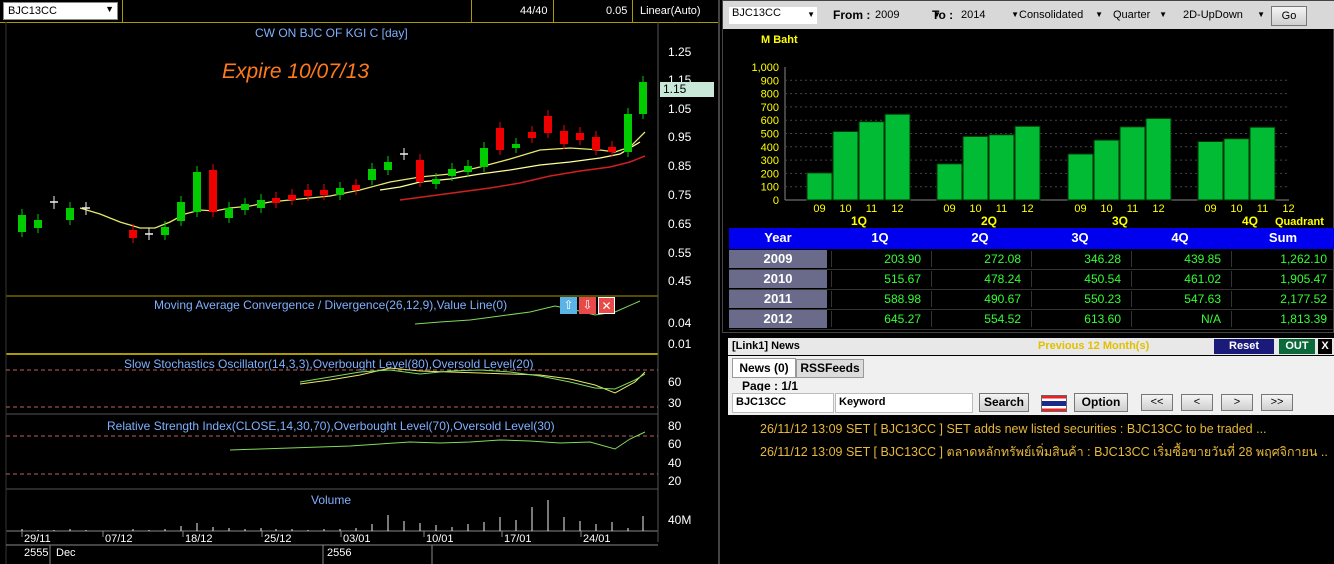 This screenshot has height=564, width=1334. Describe the element at coordinates (1283, 237) in the screenshot. I see `table-header-cell: Sum` at that location.